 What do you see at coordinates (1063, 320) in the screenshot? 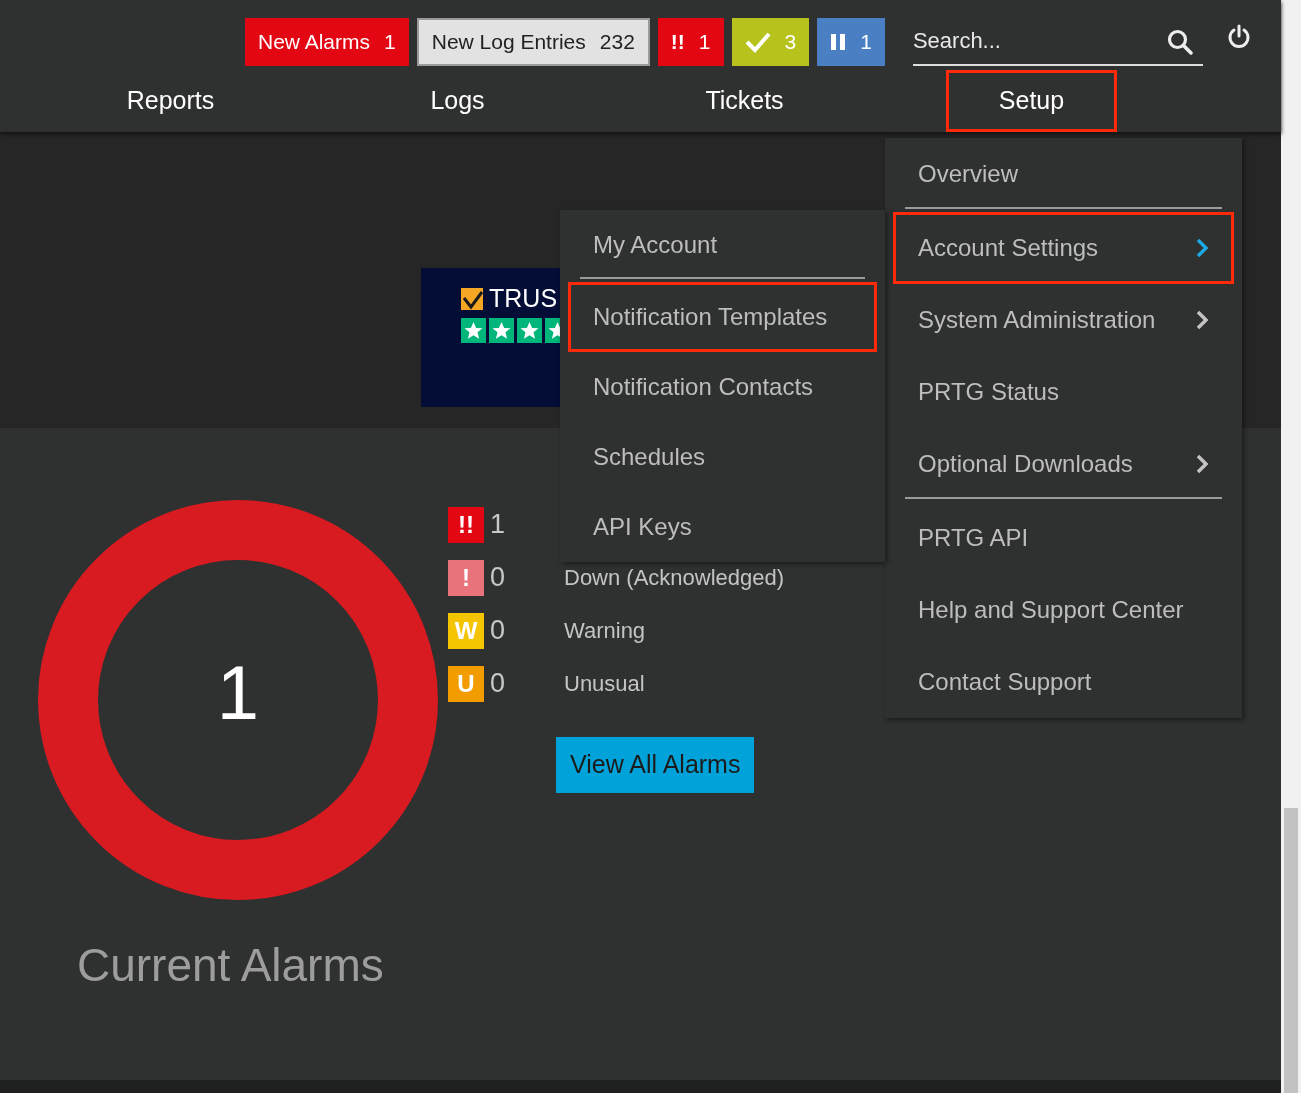
I see `menu-item: System Administration` at bounding box center [1063, 320].